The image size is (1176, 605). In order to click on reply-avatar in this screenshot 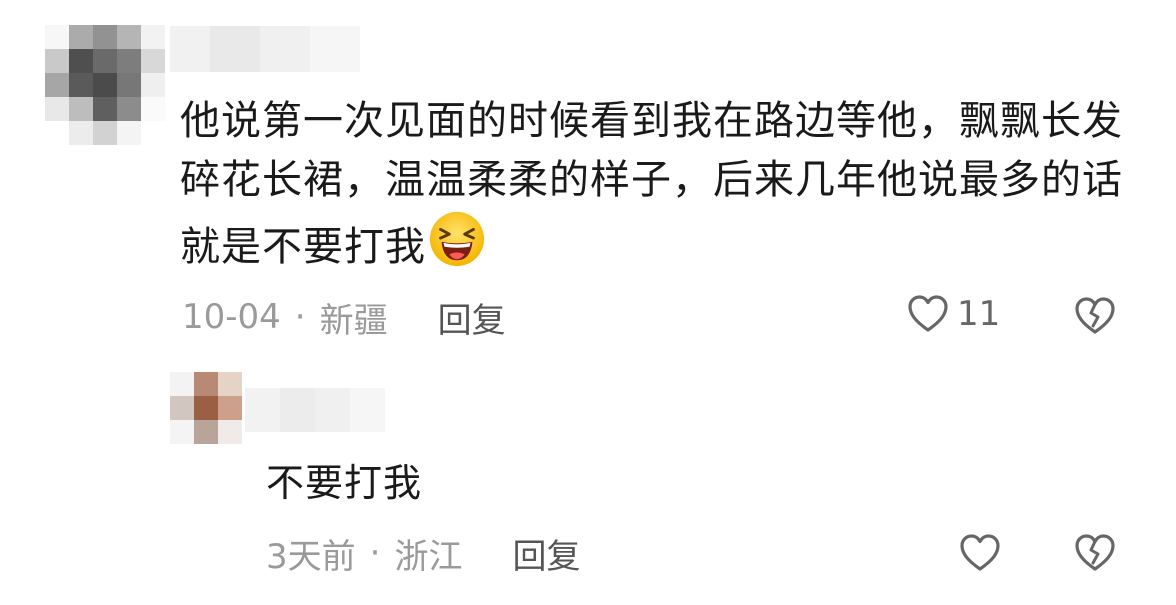, I will do `click(206, 408)`.